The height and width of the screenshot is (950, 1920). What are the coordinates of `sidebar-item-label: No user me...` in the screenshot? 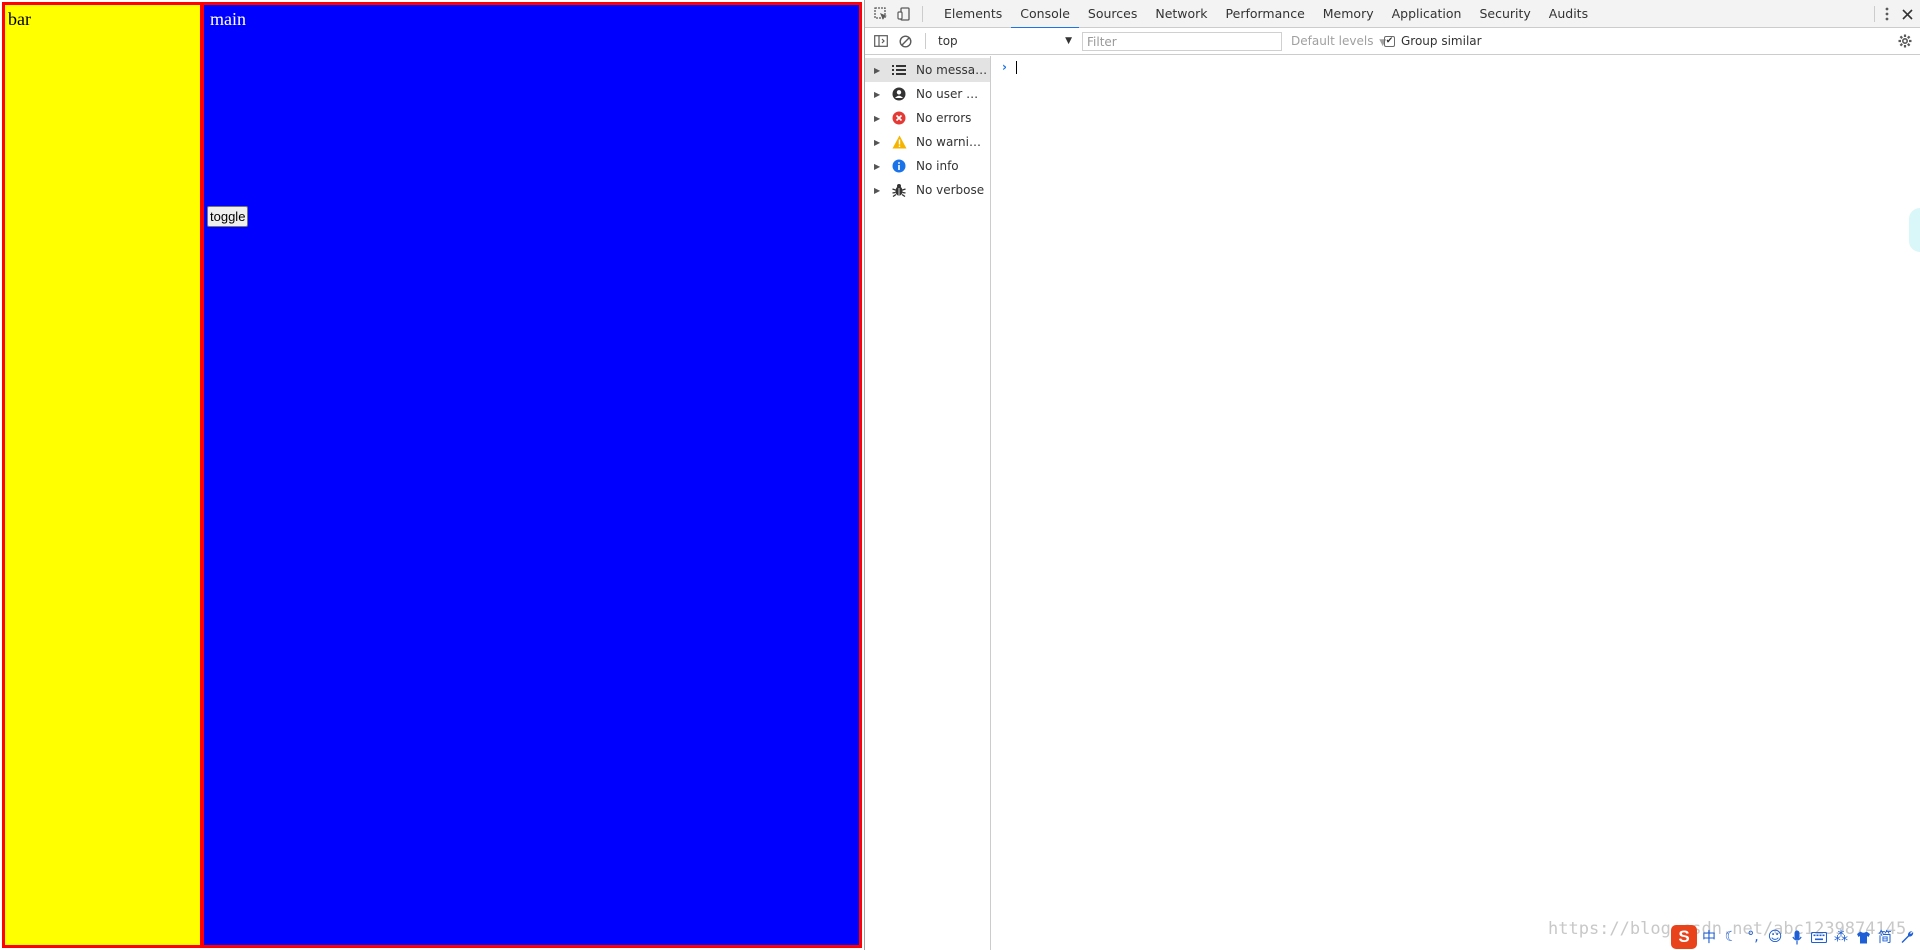 It's located at (952, 94).